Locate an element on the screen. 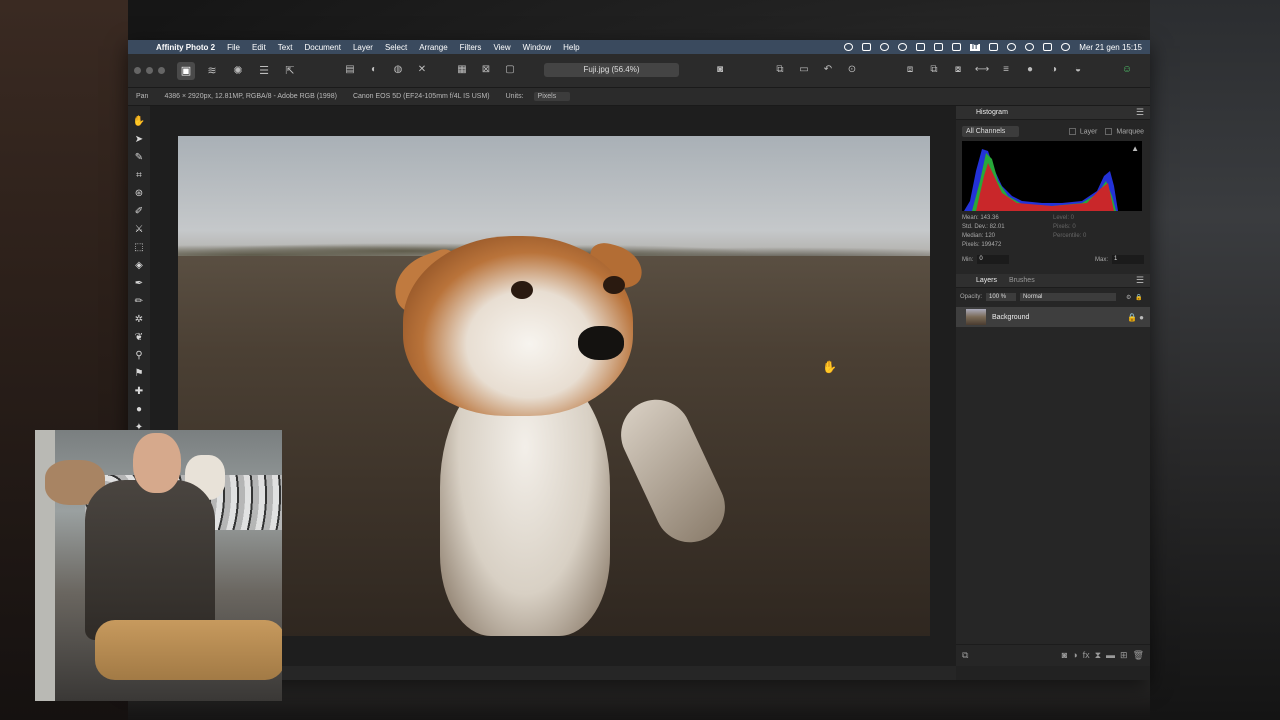 This screenshot has width=1280, height=720. layers-menu-icon: ☰ is located at coordinates (1143, 280).